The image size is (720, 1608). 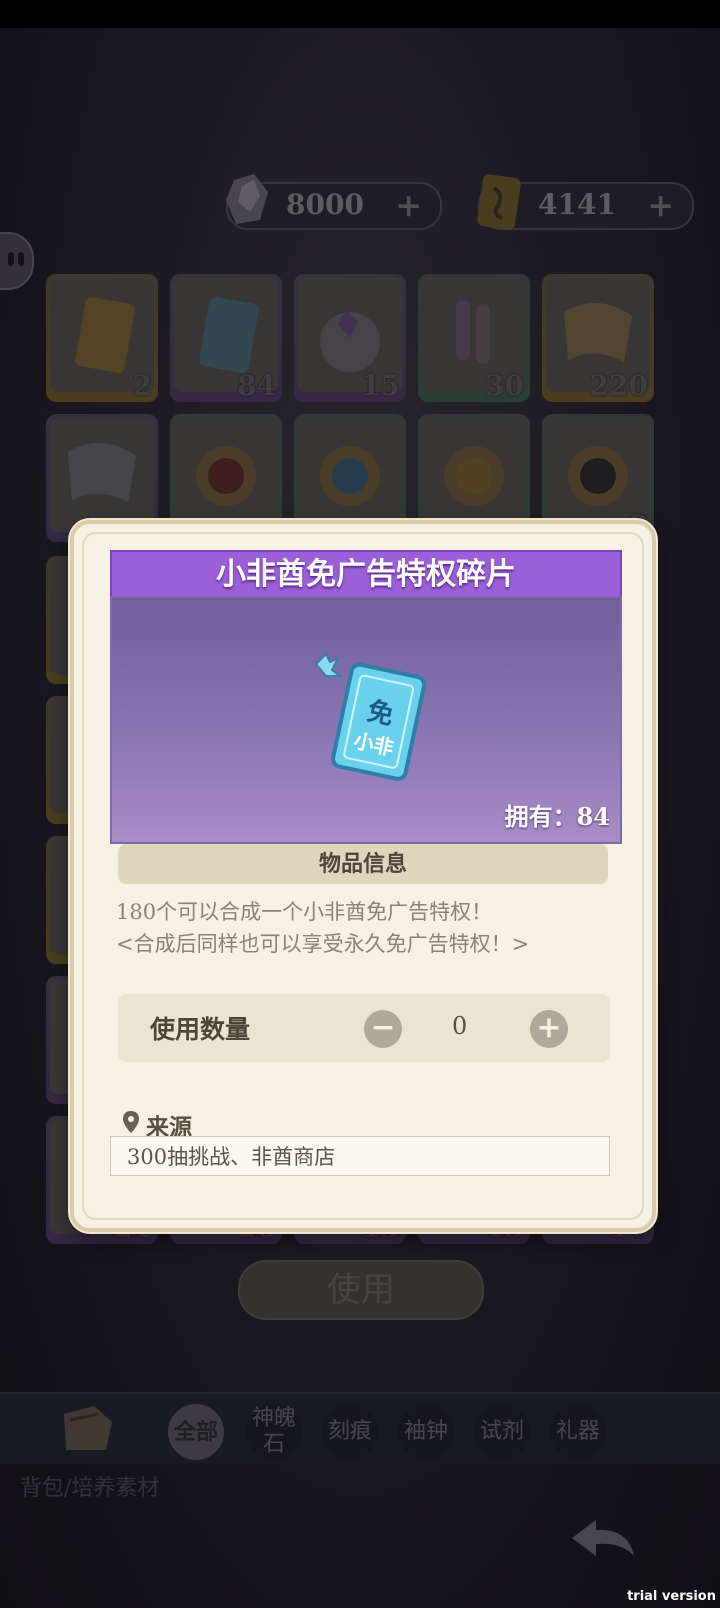 I want to click on item-info-header: 物品信息, so click(x=363, y=864).